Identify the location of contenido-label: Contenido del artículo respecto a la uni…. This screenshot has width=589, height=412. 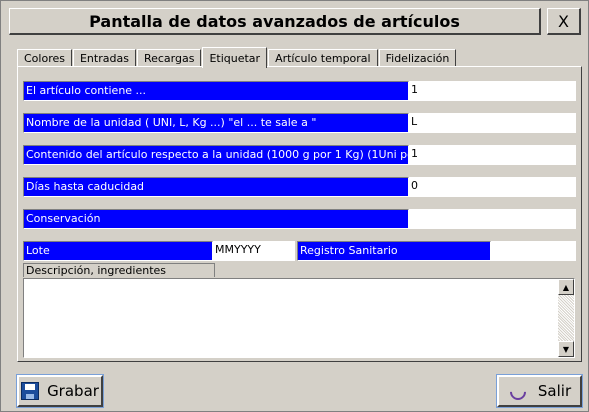
(216, 155).